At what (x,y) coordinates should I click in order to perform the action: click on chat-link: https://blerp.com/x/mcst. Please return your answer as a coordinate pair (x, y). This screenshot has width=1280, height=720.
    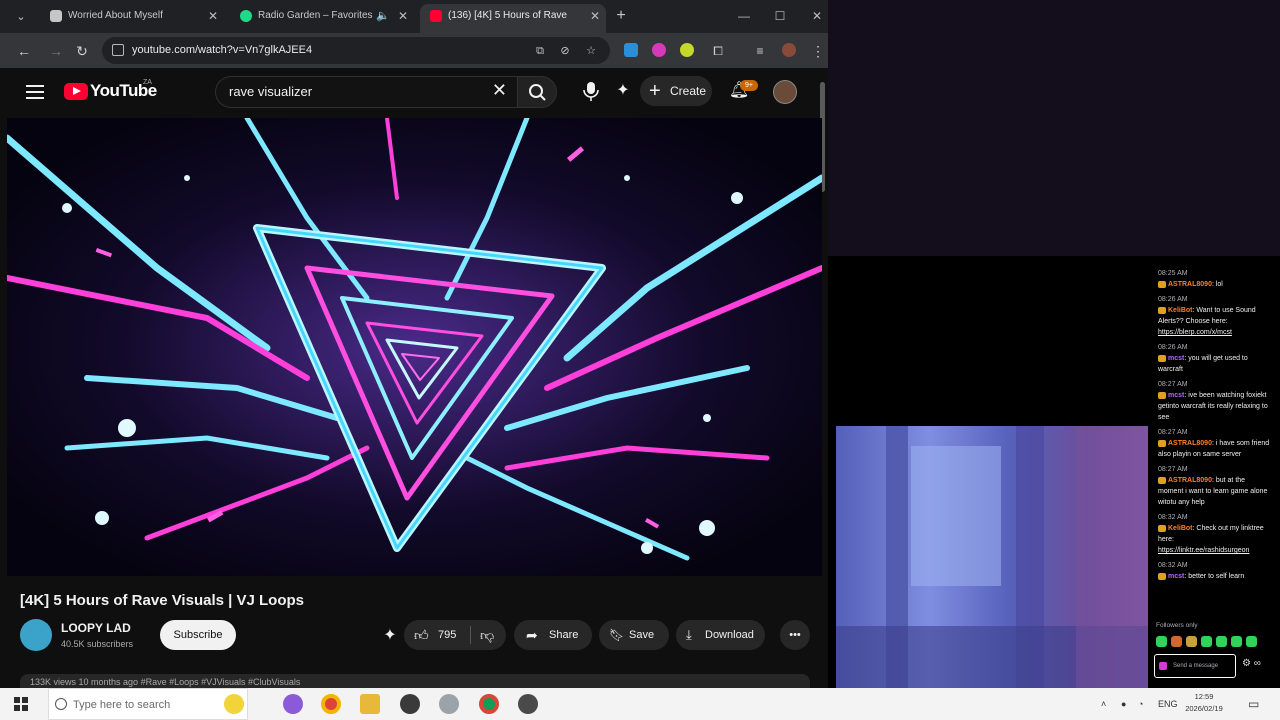
    Looking at the image, I should click on (1215, 332).